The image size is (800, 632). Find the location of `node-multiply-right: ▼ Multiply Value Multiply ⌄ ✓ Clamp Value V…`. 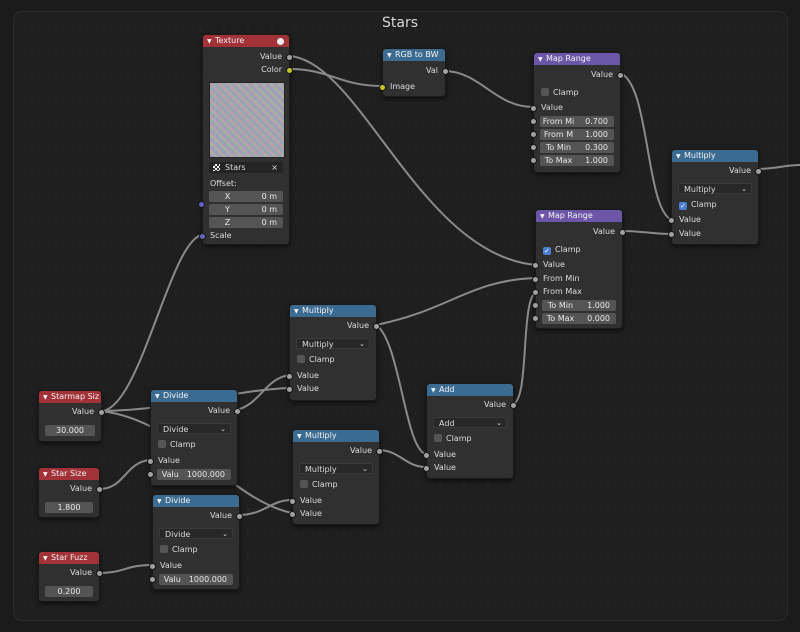

node-multiply-right: ▼ Multiply Value Multiply ⌄ ✓ Clamp Value V… is located at coordinates (715, 197).